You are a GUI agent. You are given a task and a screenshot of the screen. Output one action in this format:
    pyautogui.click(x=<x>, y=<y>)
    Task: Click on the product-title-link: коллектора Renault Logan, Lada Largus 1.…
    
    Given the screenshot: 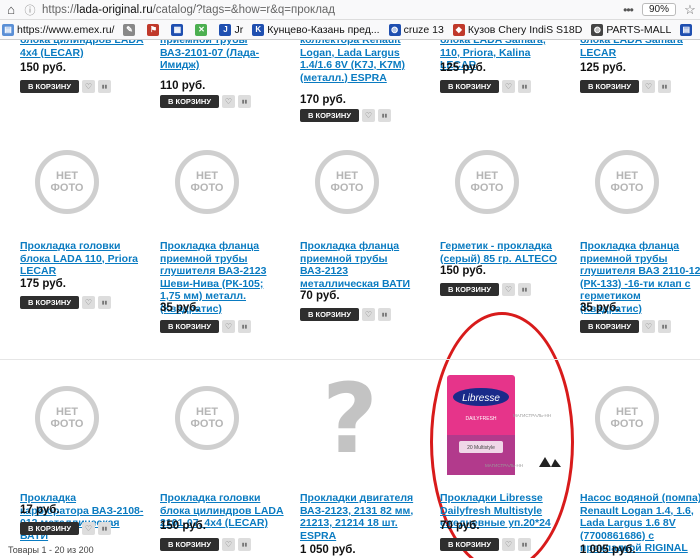 What is the action you would take?
    pyautogui.click(x=362, y=62)
    